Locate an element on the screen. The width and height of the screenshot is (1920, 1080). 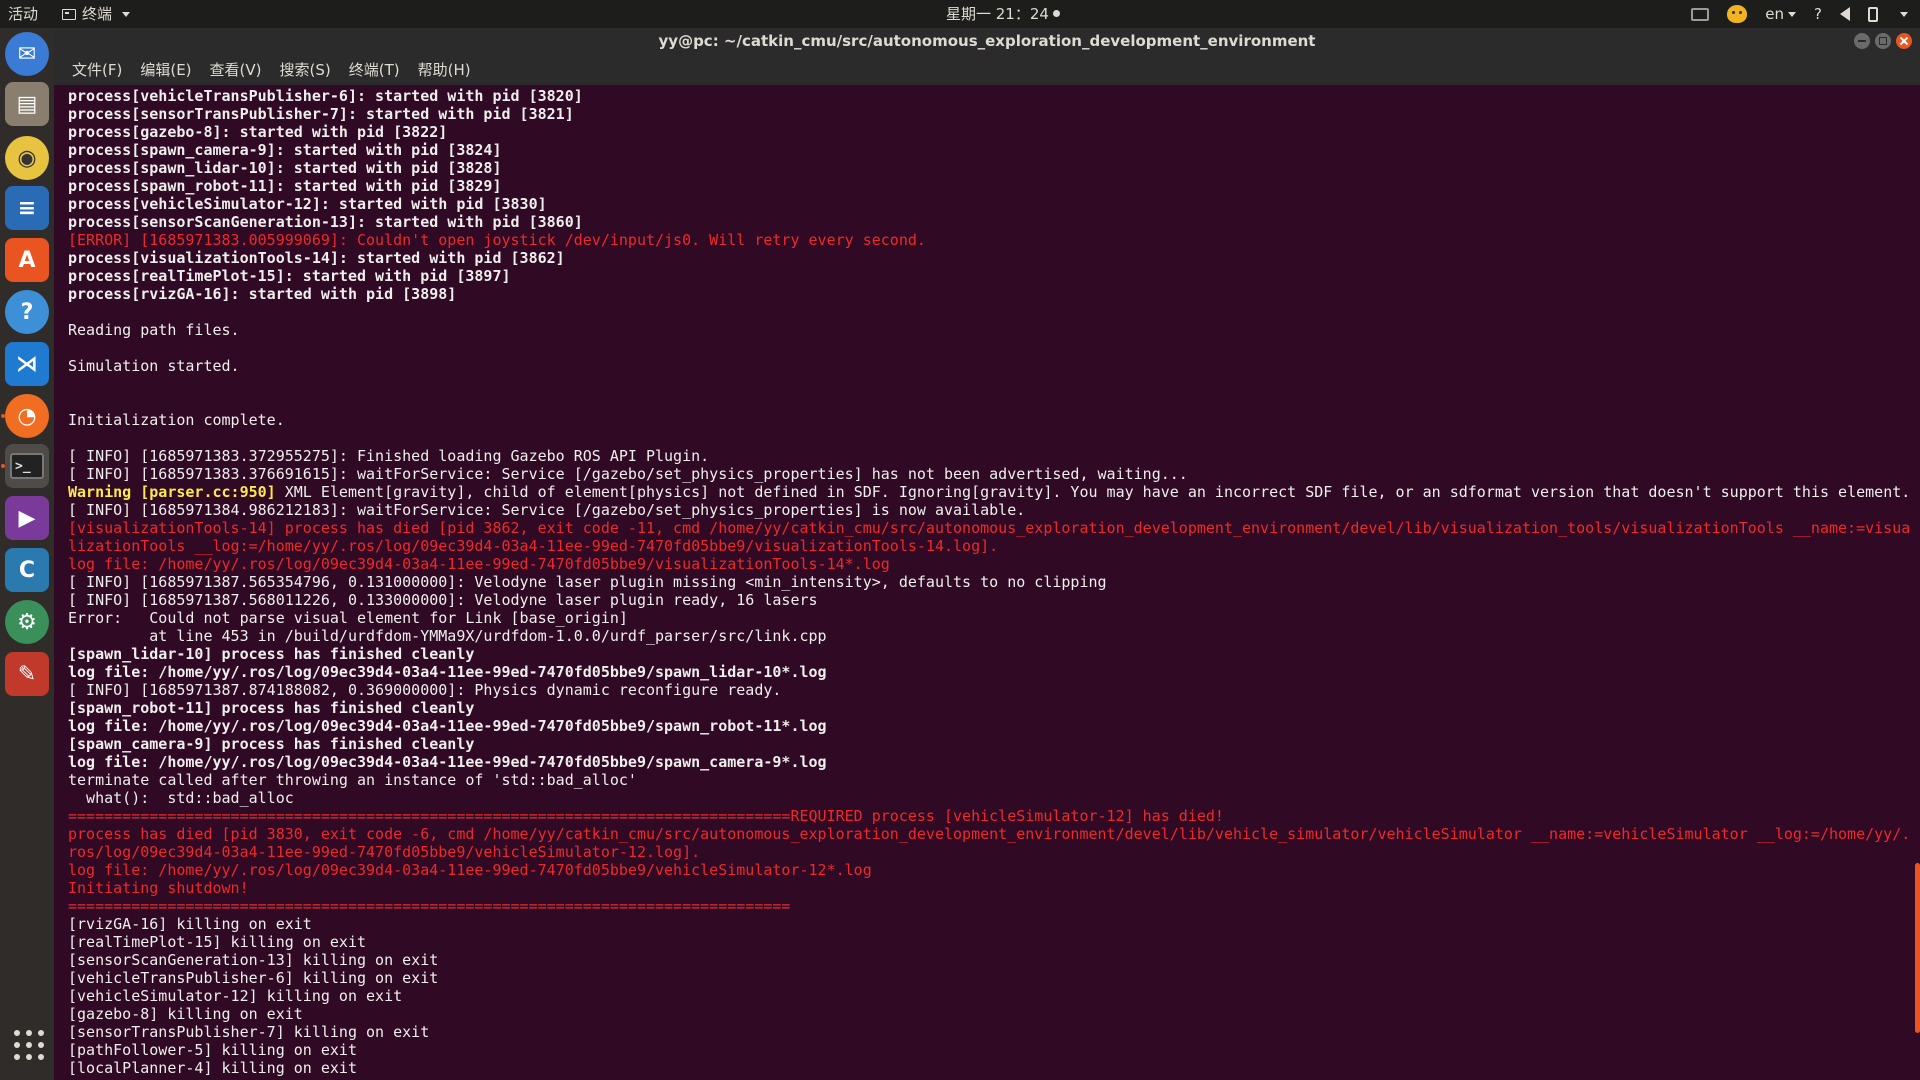
menu-search: 搜索(S) is located at coordinates (305, 69).